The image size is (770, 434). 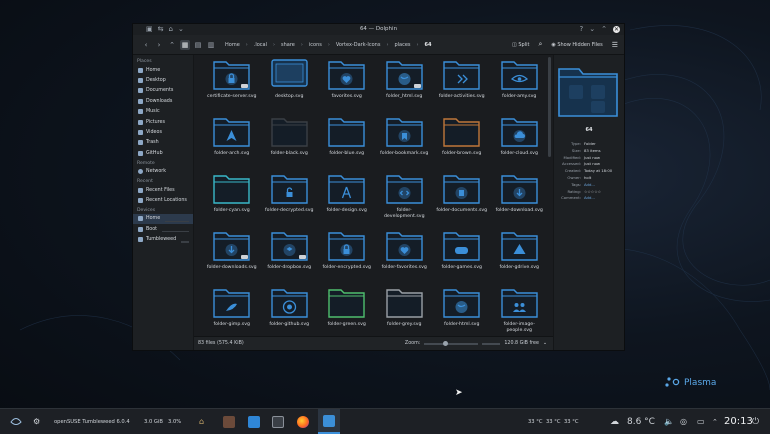 I want to click on help-icon: ?, so click(x=582, y=29).